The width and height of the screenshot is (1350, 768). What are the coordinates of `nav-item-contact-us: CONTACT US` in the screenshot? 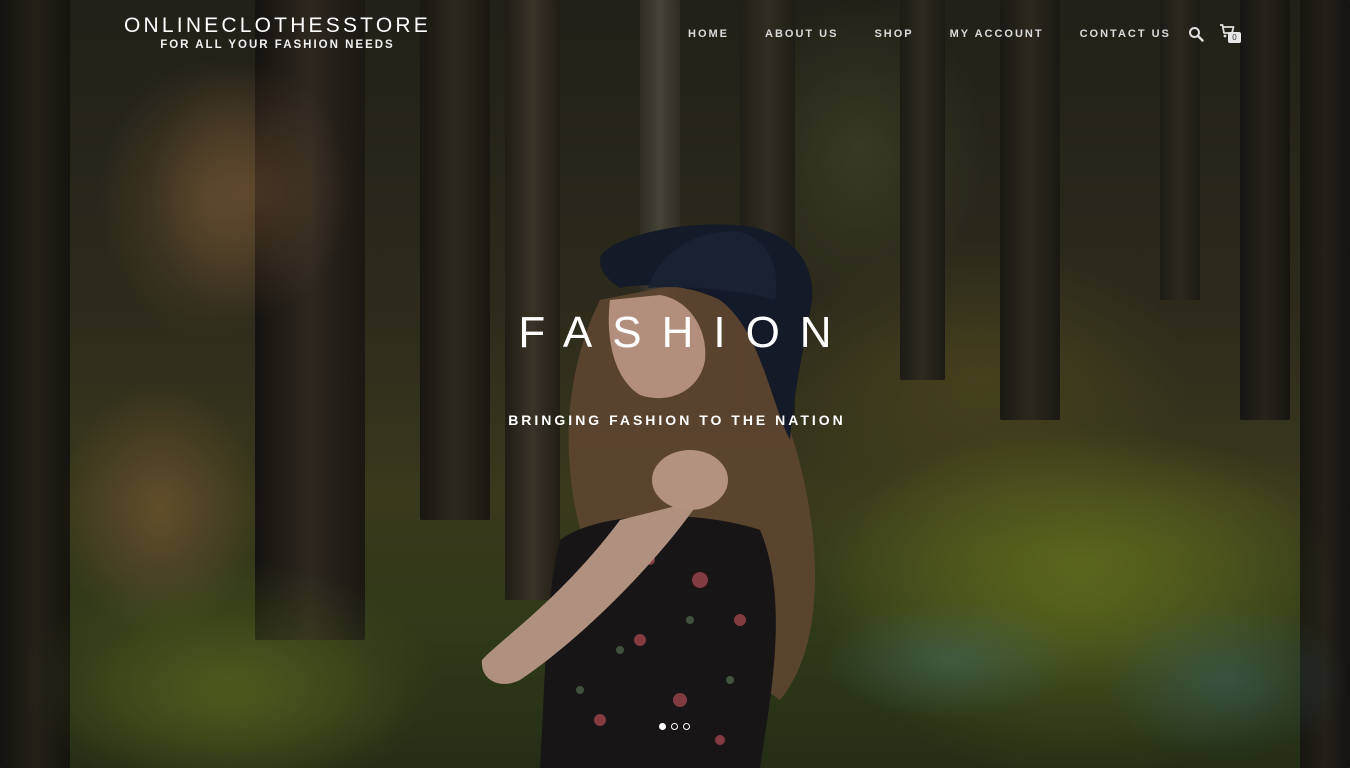 It's located at (1125, 34).